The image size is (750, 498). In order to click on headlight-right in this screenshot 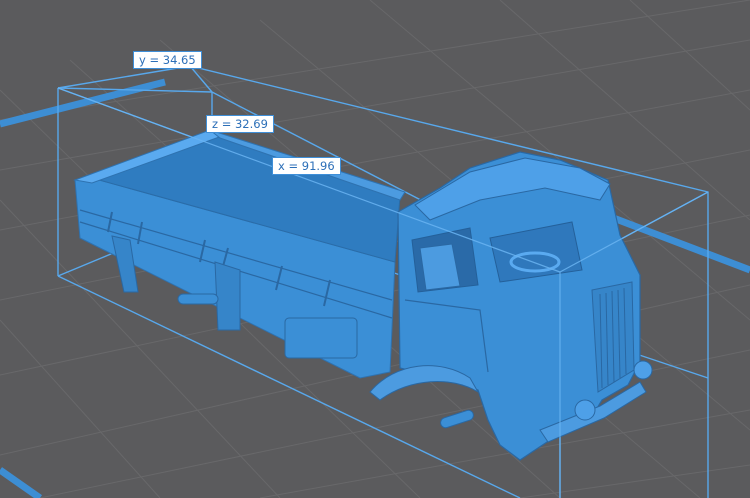, I will do `click(643, 370)`.